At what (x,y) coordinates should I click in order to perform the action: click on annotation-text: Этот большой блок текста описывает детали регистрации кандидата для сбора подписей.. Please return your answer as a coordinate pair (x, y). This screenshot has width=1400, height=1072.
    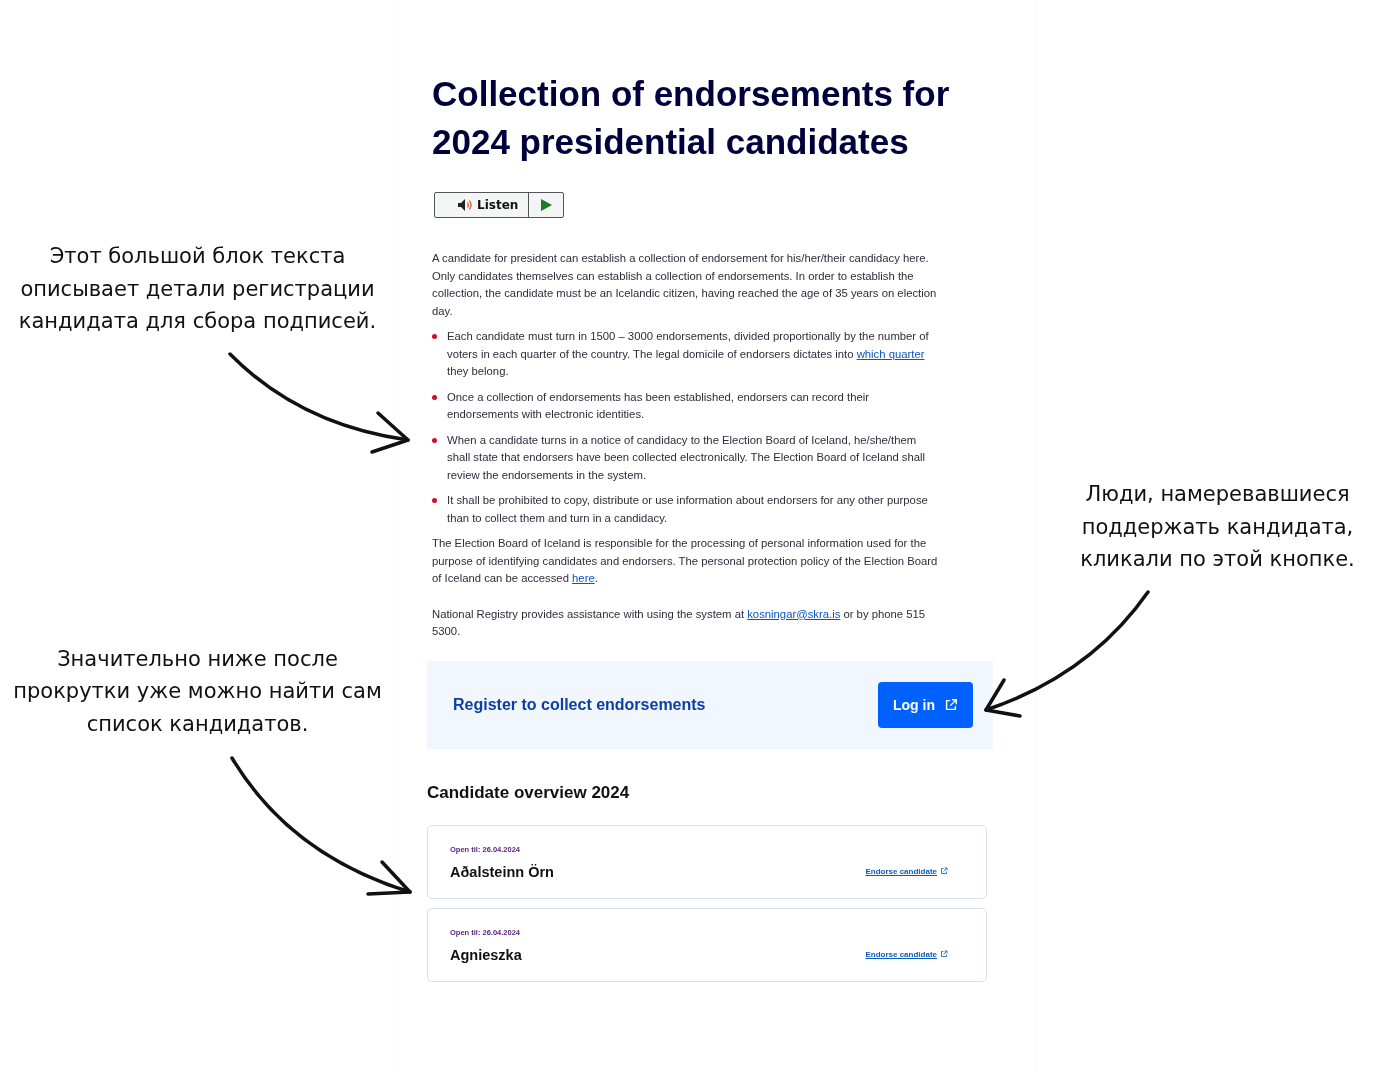
    Looking at the image, I should click on (197, 289).